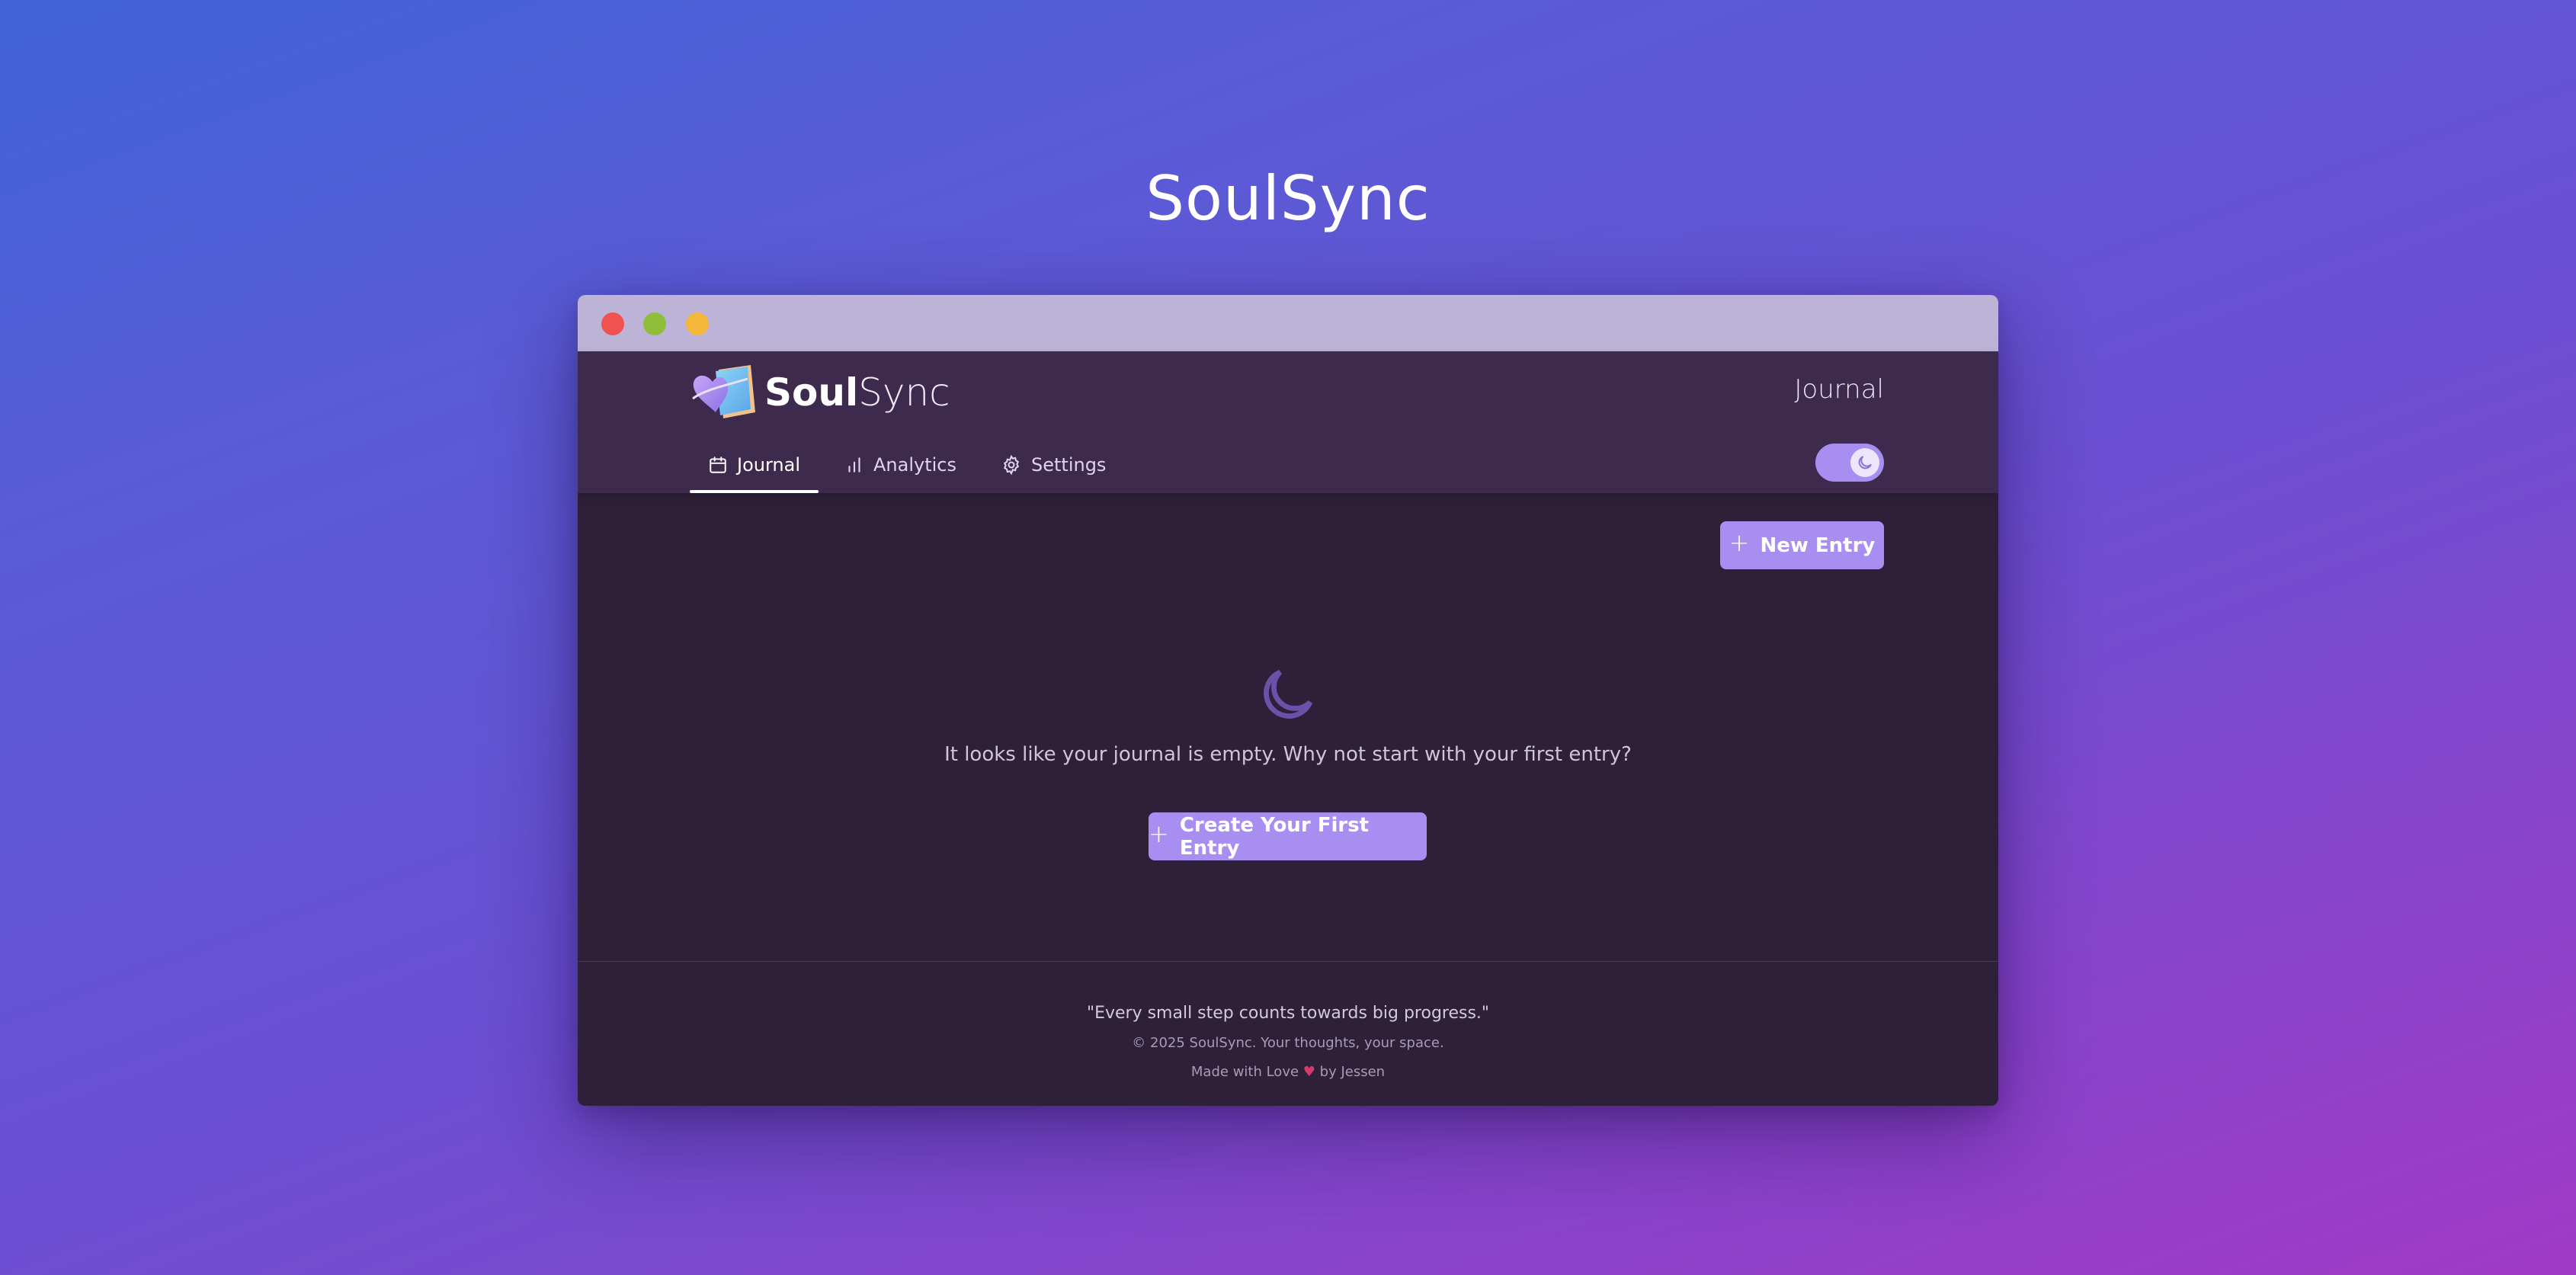 The height and width of the screenshot is (1275, 2576). Describe the element at coordinates (1839, 389) in the screenshot. I see `page-title: Journal` at that location.